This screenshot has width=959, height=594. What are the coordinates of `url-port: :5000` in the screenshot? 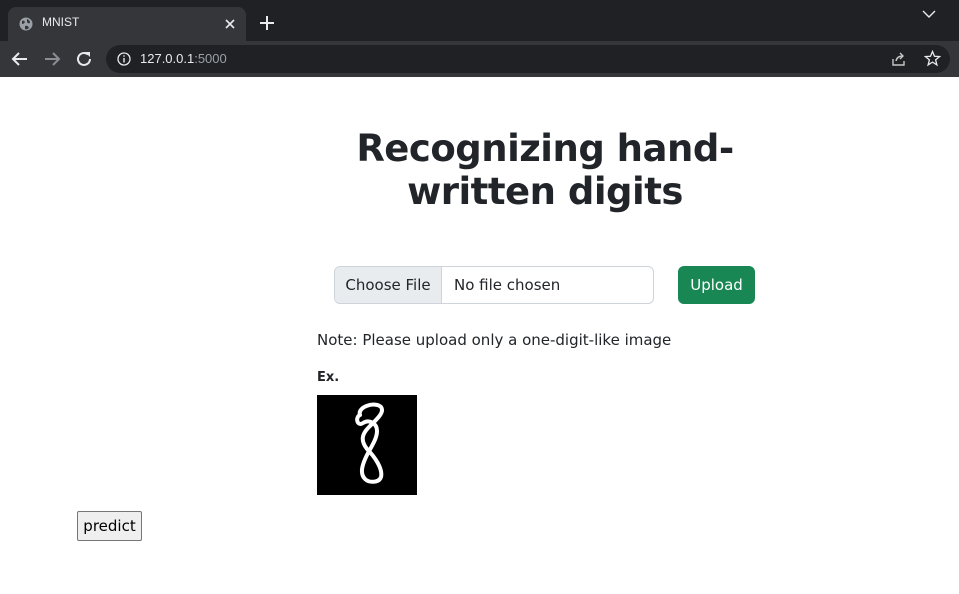 It's located at (210, 58).